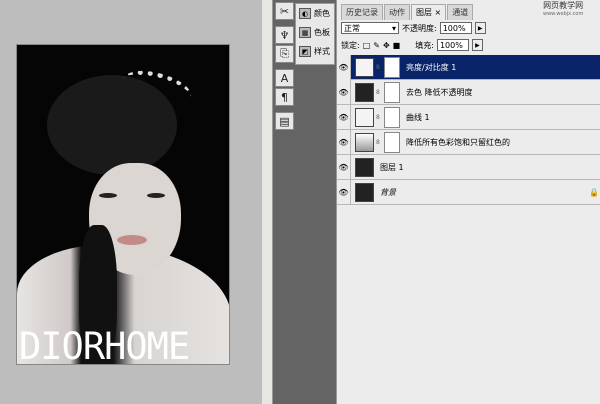  What do you see at coordinates (429, 12) in the screenshot?
I see `tab-layers: 图层 ×` at bounding box center [429, 12].